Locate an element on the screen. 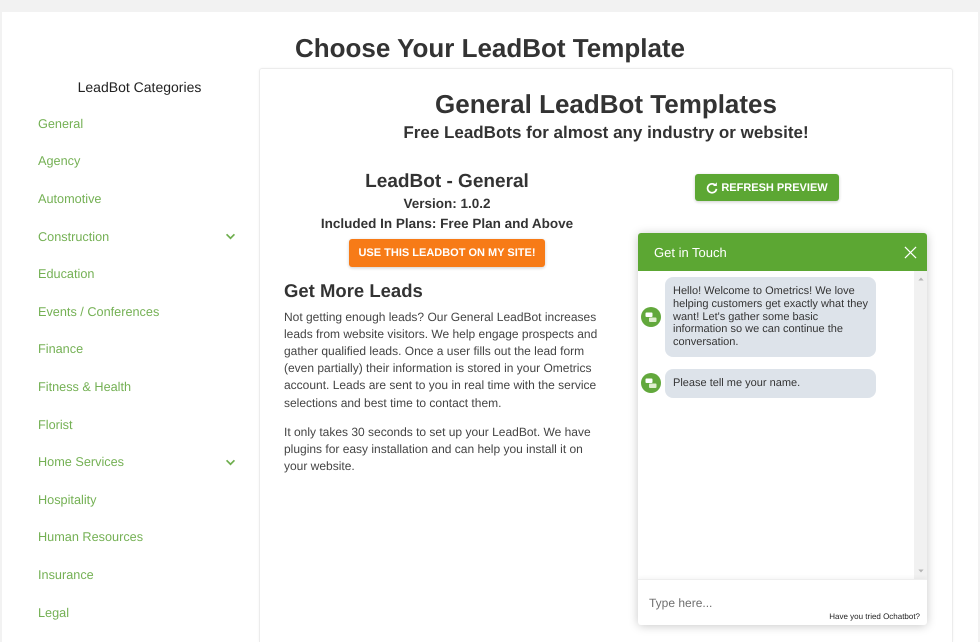  template-name: LeadBot - General is located at coordinates (447, 182).